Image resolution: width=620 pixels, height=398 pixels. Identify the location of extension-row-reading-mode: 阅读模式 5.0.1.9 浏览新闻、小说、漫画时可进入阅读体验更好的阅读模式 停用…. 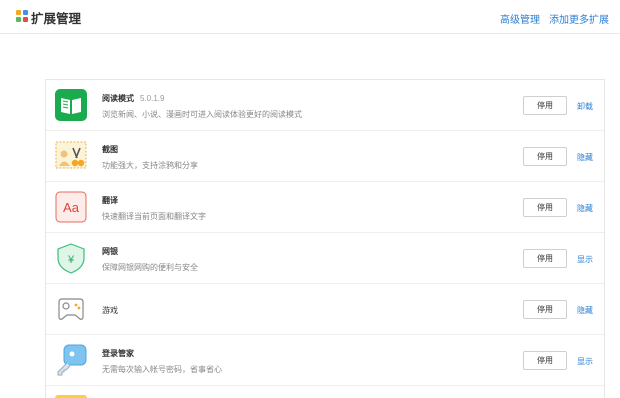
(325, 105).